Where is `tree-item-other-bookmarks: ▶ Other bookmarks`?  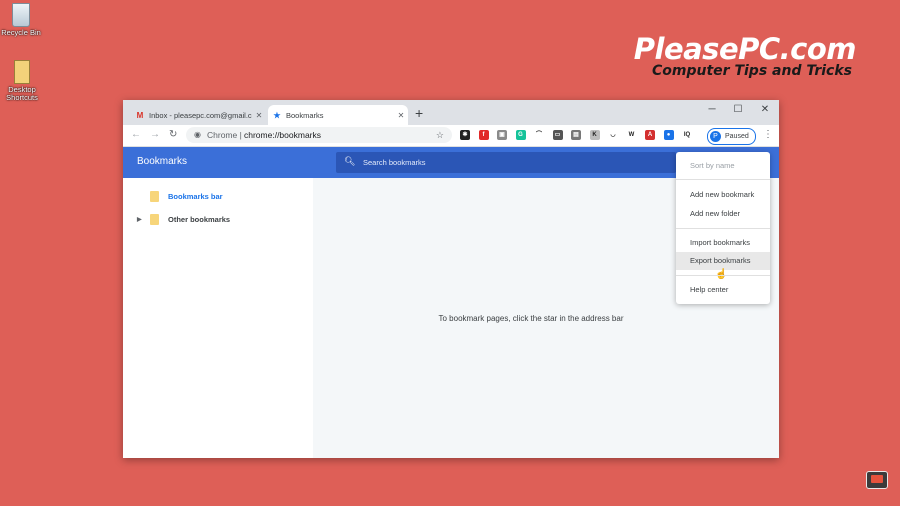
tree-item-other-bookmarks: ▶ Other bookmarks is located at coordinates (183, 219).